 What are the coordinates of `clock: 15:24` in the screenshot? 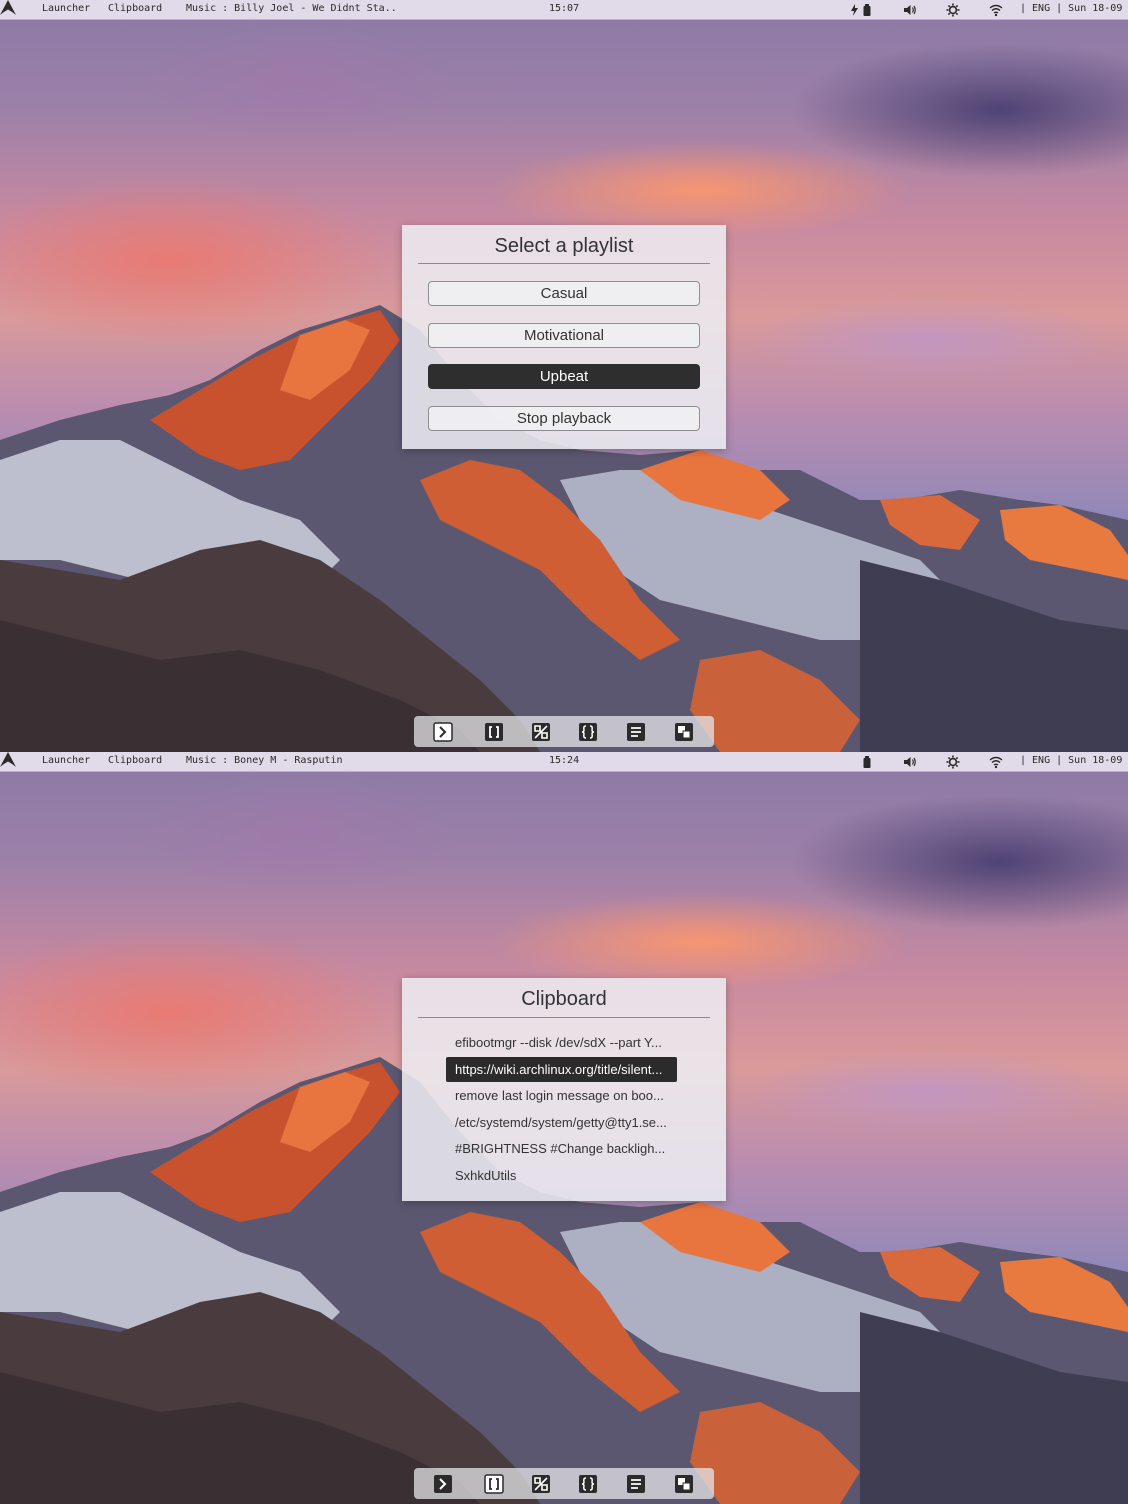 It's located at (564, 760).